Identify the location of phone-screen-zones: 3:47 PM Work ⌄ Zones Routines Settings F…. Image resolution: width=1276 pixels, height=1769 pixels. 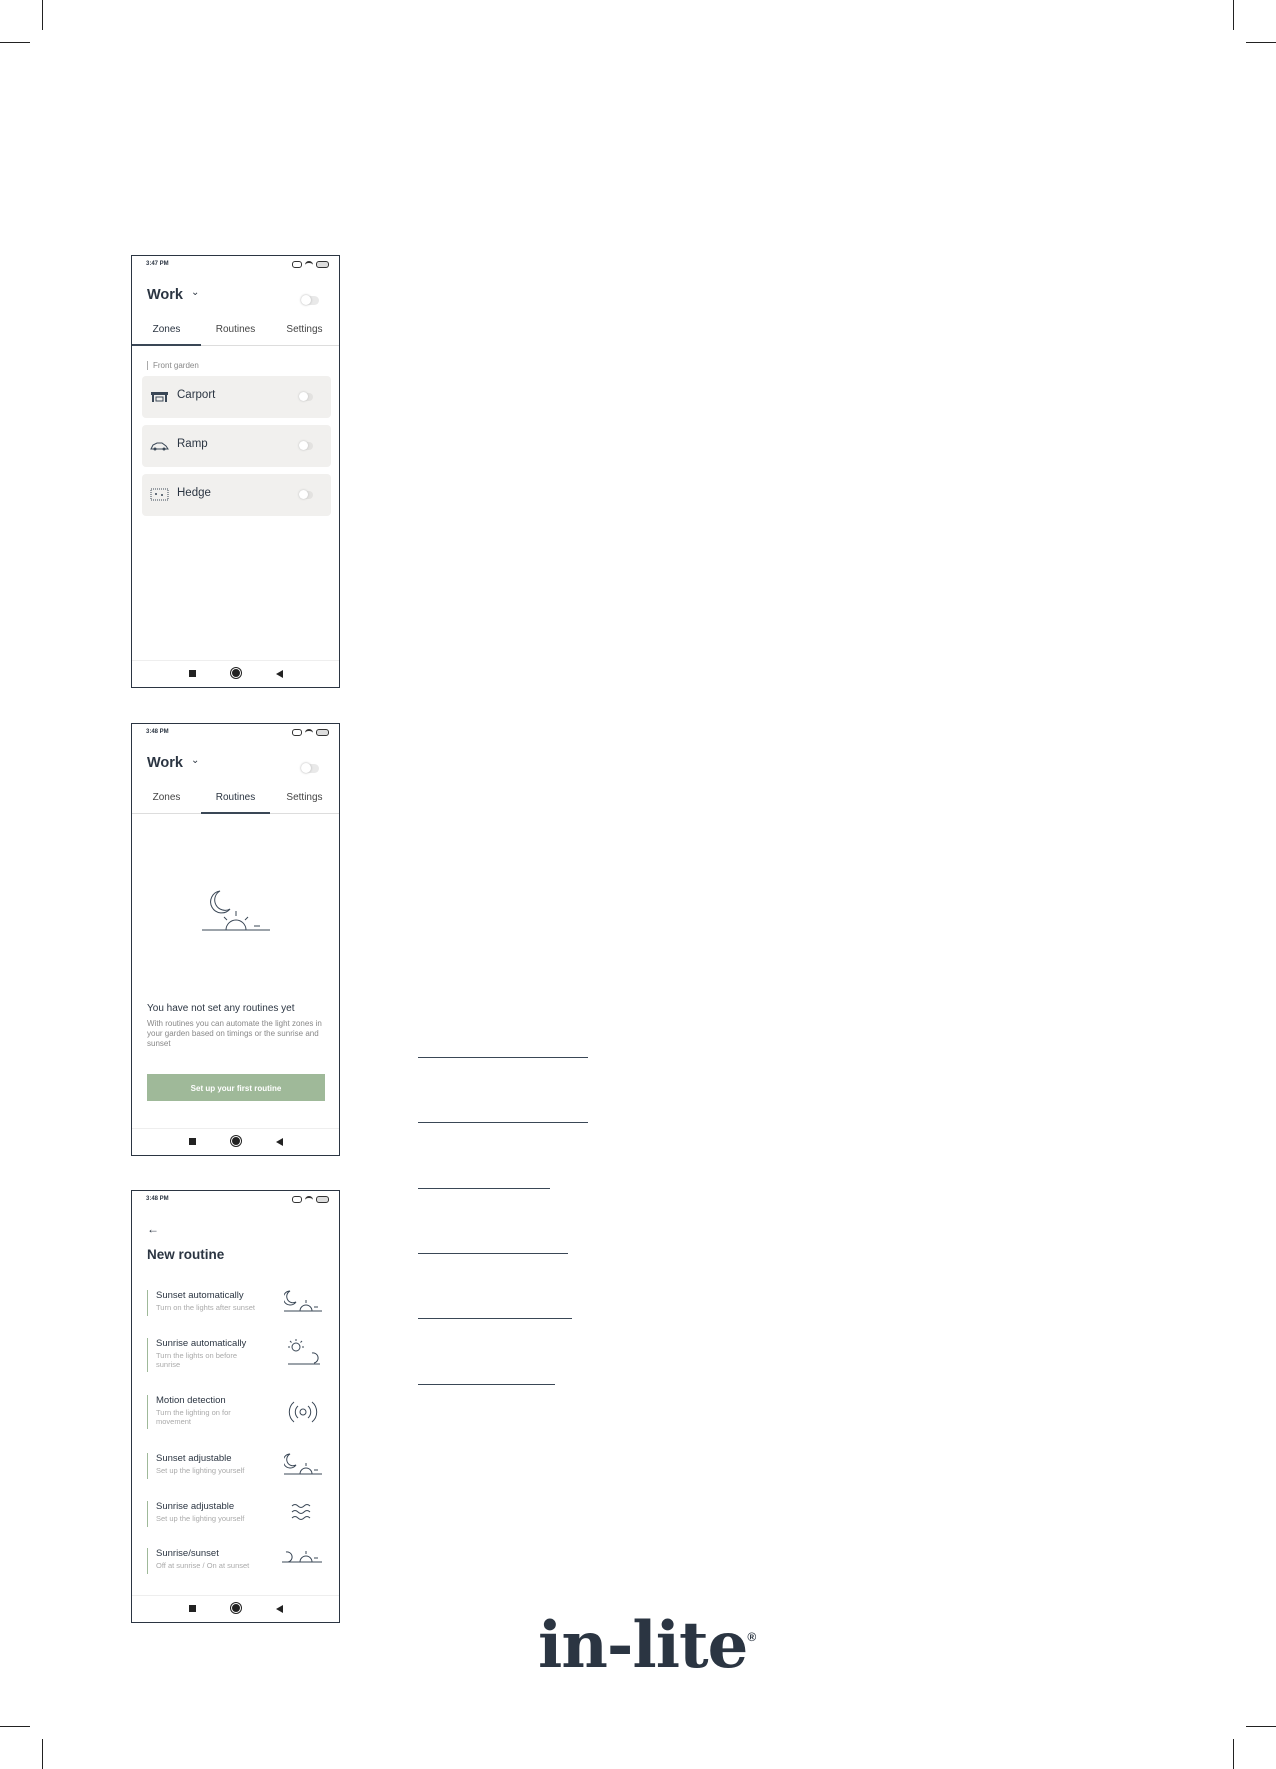
(235, 471).